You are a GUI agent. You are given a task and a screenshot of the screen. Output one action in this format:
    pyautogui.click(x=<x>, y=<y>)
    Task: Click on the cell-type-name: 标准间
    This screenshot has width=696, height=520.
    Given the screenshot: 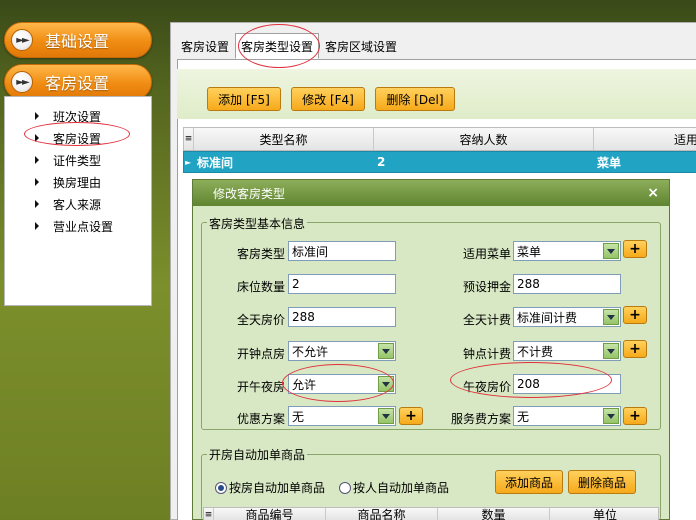 What is the action you would take?
    pyautogui.click(x=215, y=162)
    